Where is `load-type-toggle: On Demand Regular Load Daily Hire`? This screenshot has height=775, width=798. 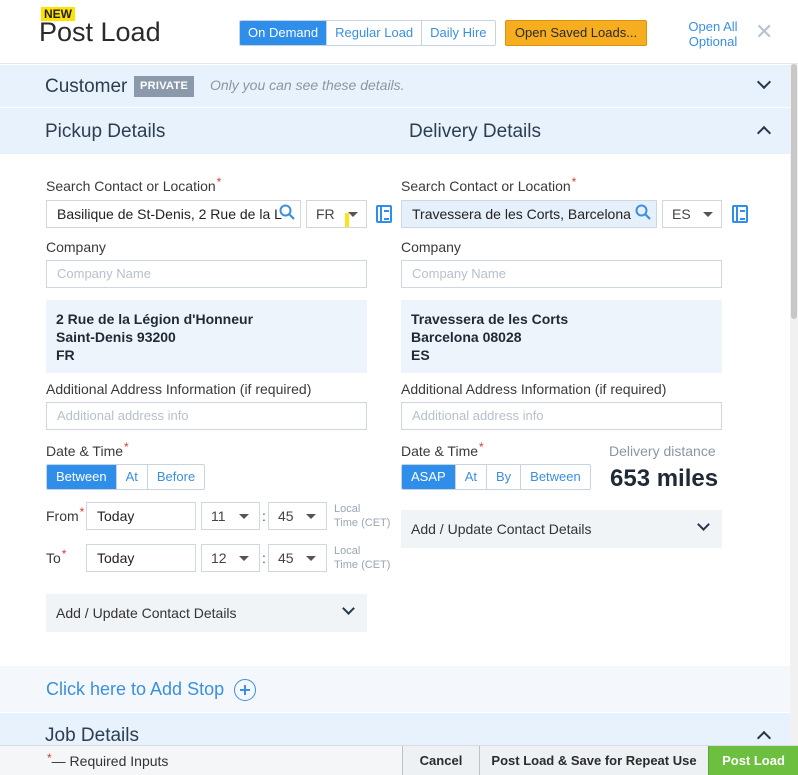
load-type-toggle: On Demand Regular Load Daily Hire is located at coordinates (367, 33).